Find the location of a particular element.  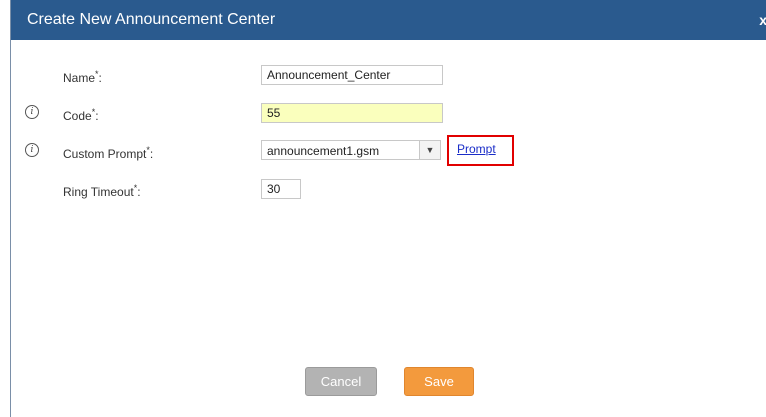

prompt-link: Prompt is located at coordinates (476, 149).